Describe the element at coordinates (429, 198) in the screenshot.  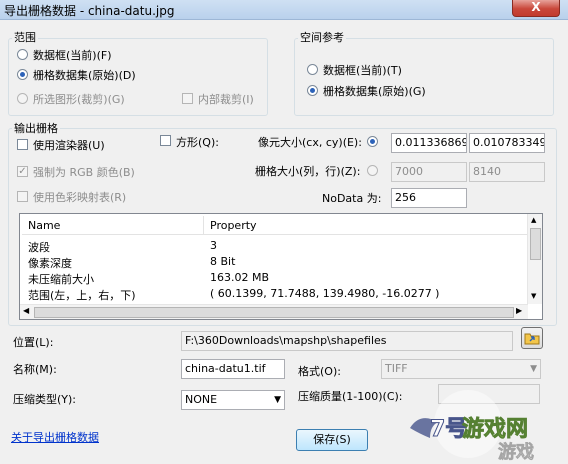
I see `nodata-input: 256` at that location.